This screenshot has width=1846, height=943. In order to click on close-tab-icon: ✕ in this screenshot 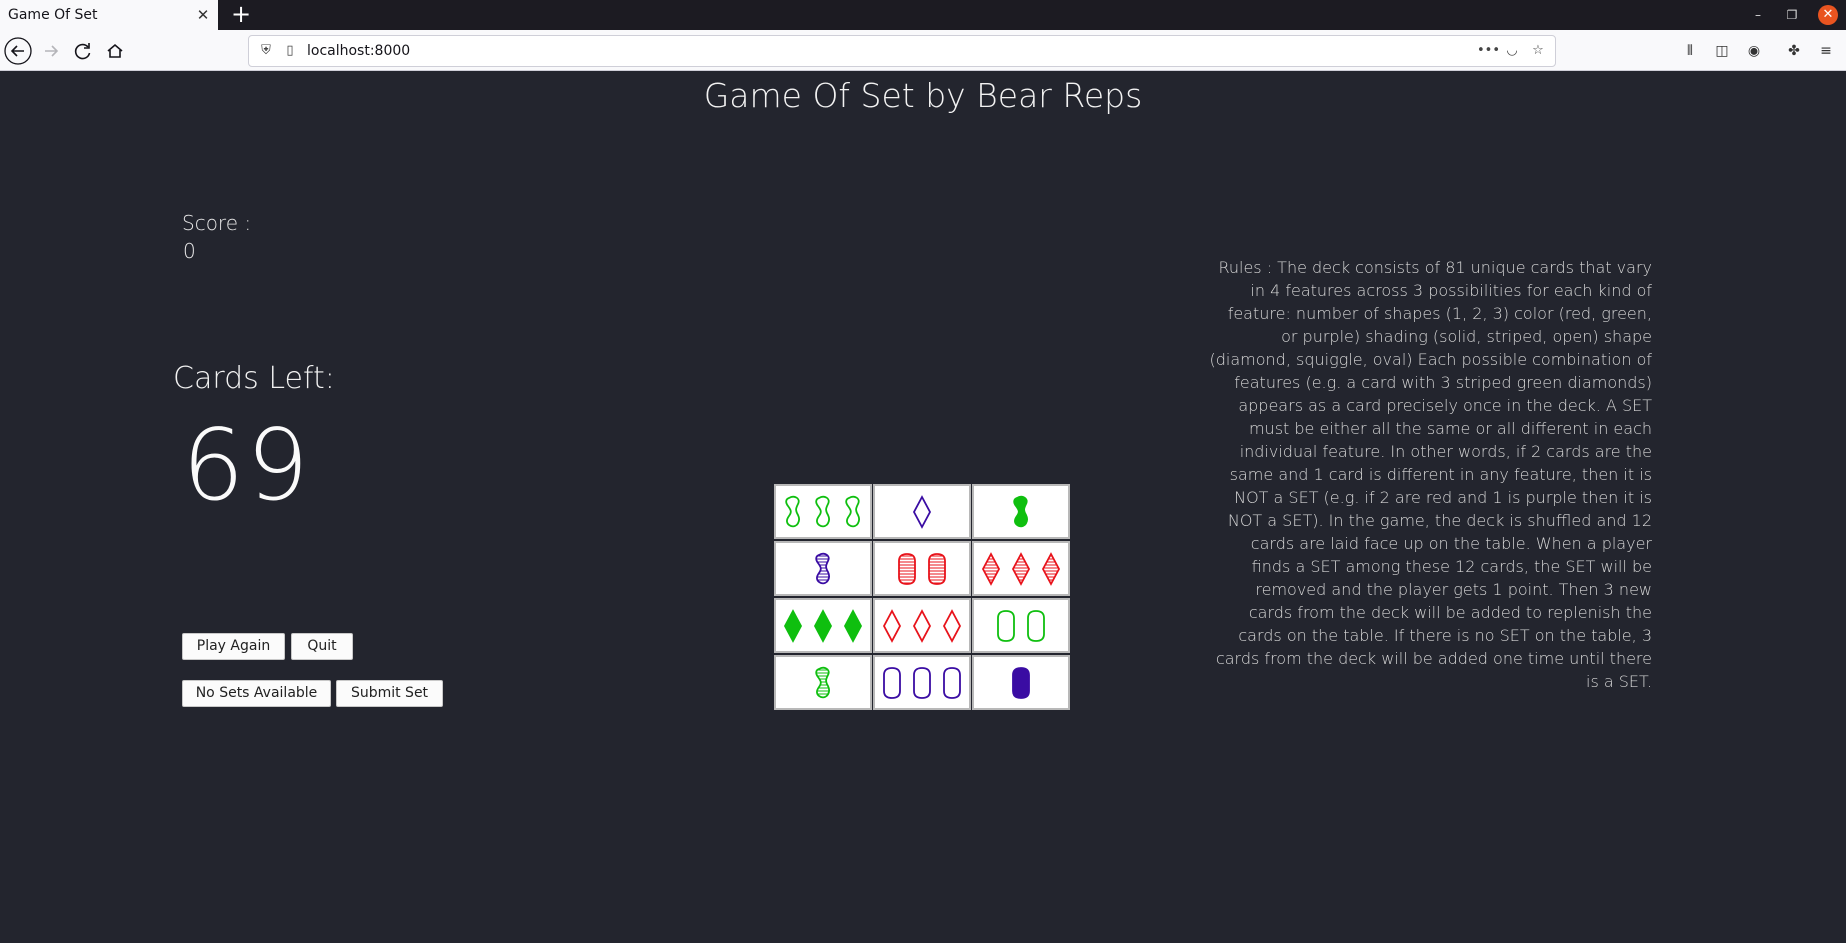, I will do `click(203, 15)`.